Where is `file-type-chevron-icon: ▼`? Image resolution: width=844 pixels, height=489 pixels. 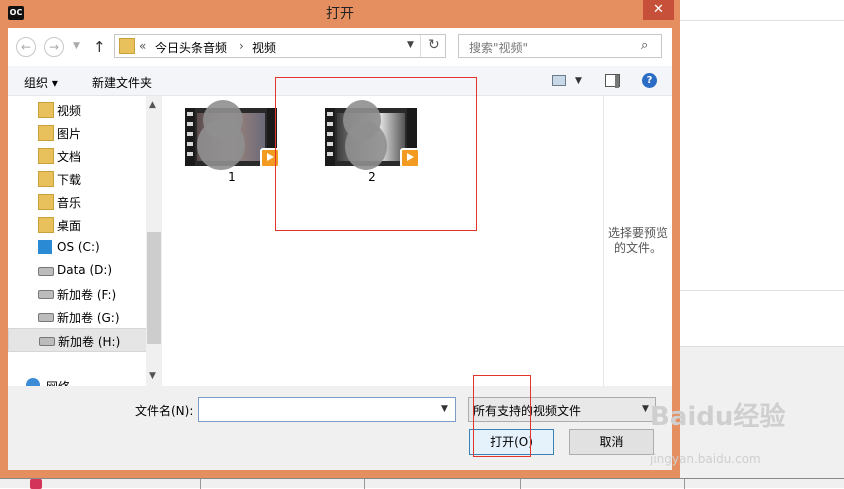
file-type-chevron-icon: ▼ is located at coordinates (645, 409).